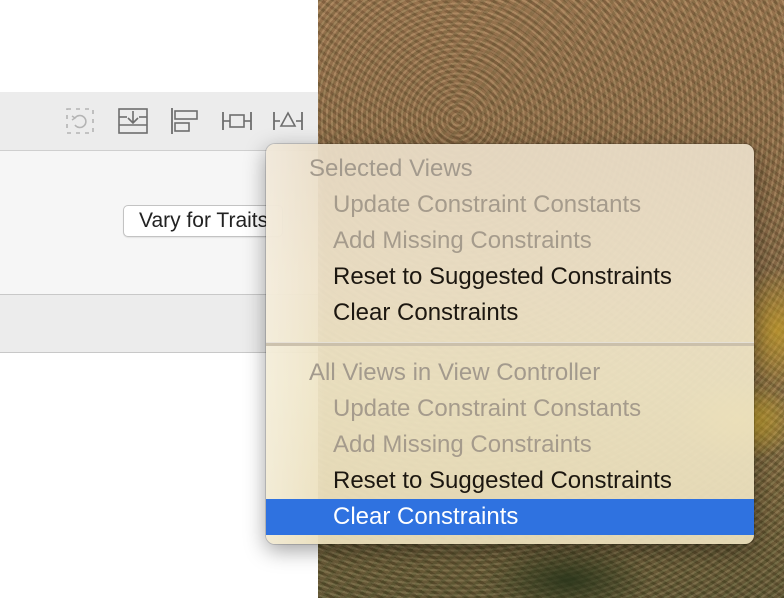 This screenshot has height=598, width=784. Describe the element at coordinates (510, 277) in the screenshot. I see `menu-item-reset-to-suggested-constraints-selected: Reset to Suggested Constraints` at that location.